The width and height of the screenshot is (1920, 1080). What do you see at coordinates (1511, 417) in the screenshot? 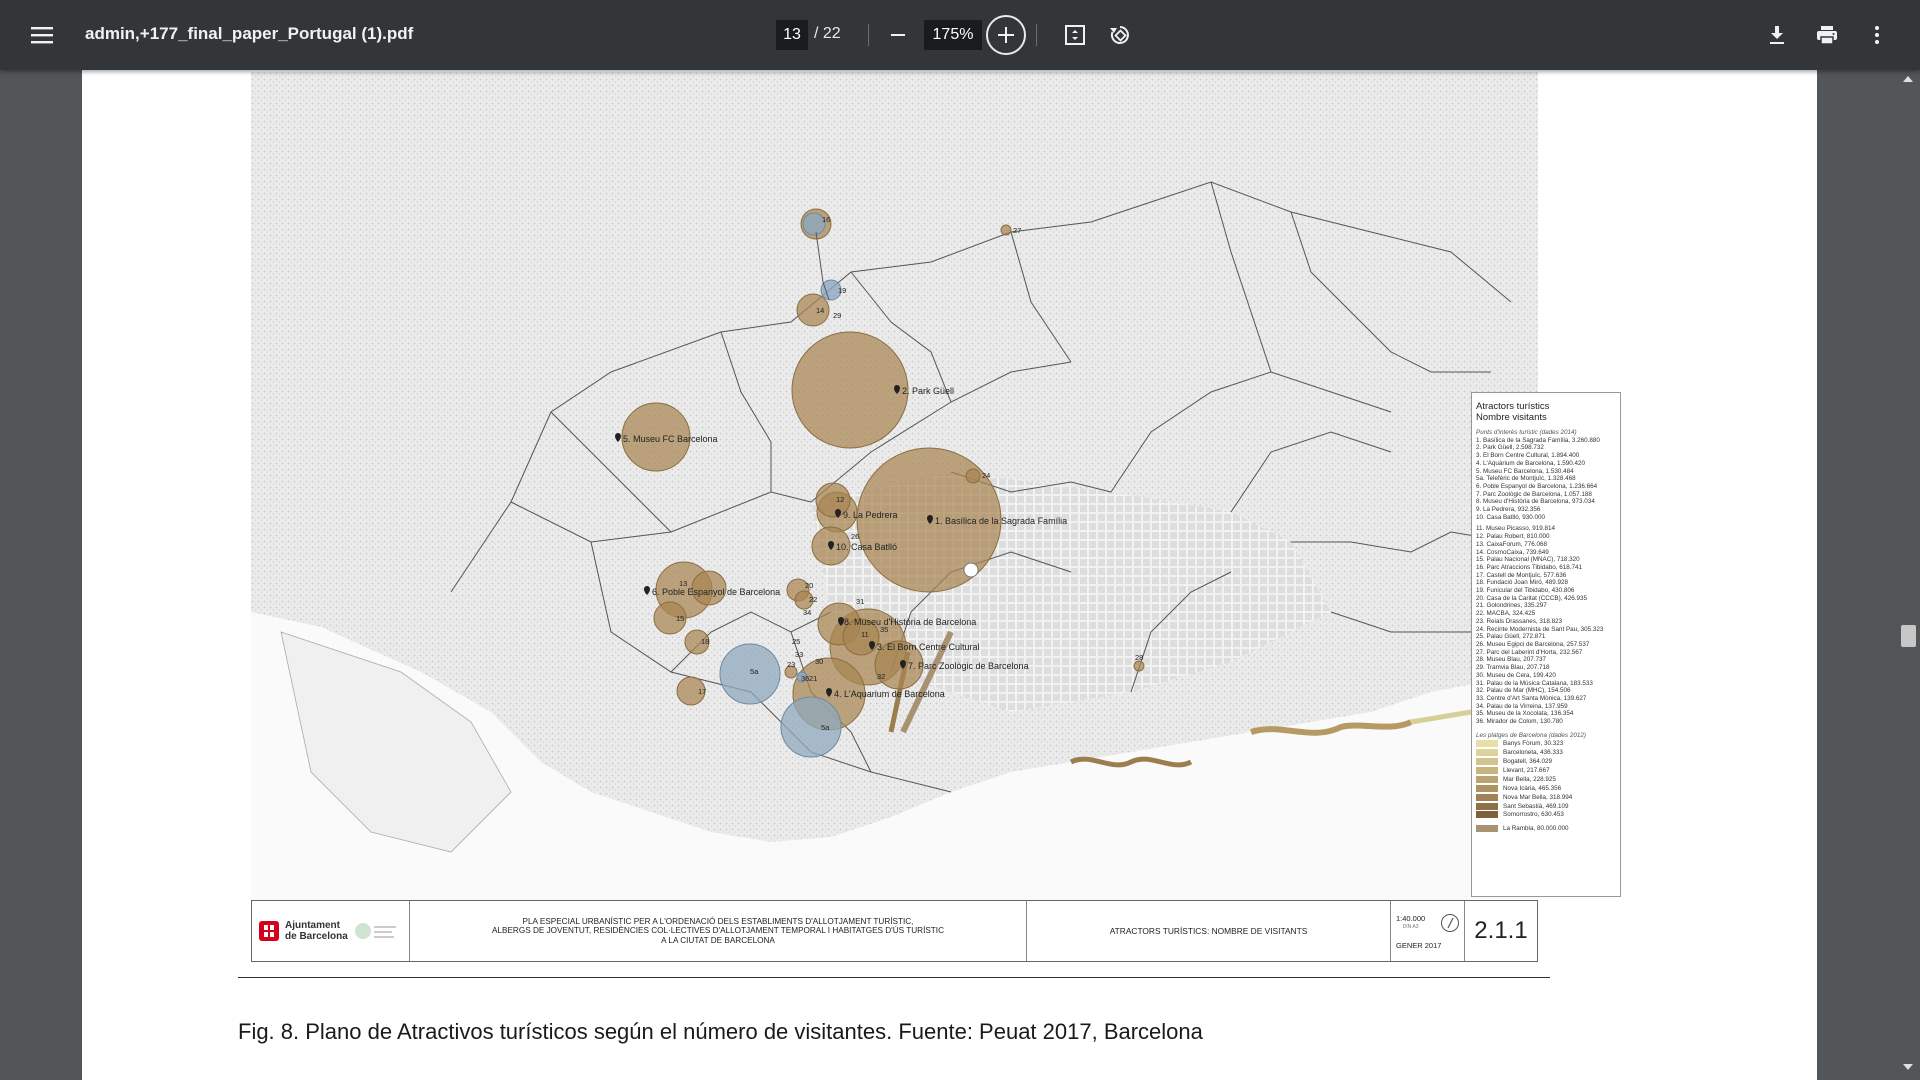
I see `legend-subtitle: Nombre visitants` at bounding box center [1511, 417].